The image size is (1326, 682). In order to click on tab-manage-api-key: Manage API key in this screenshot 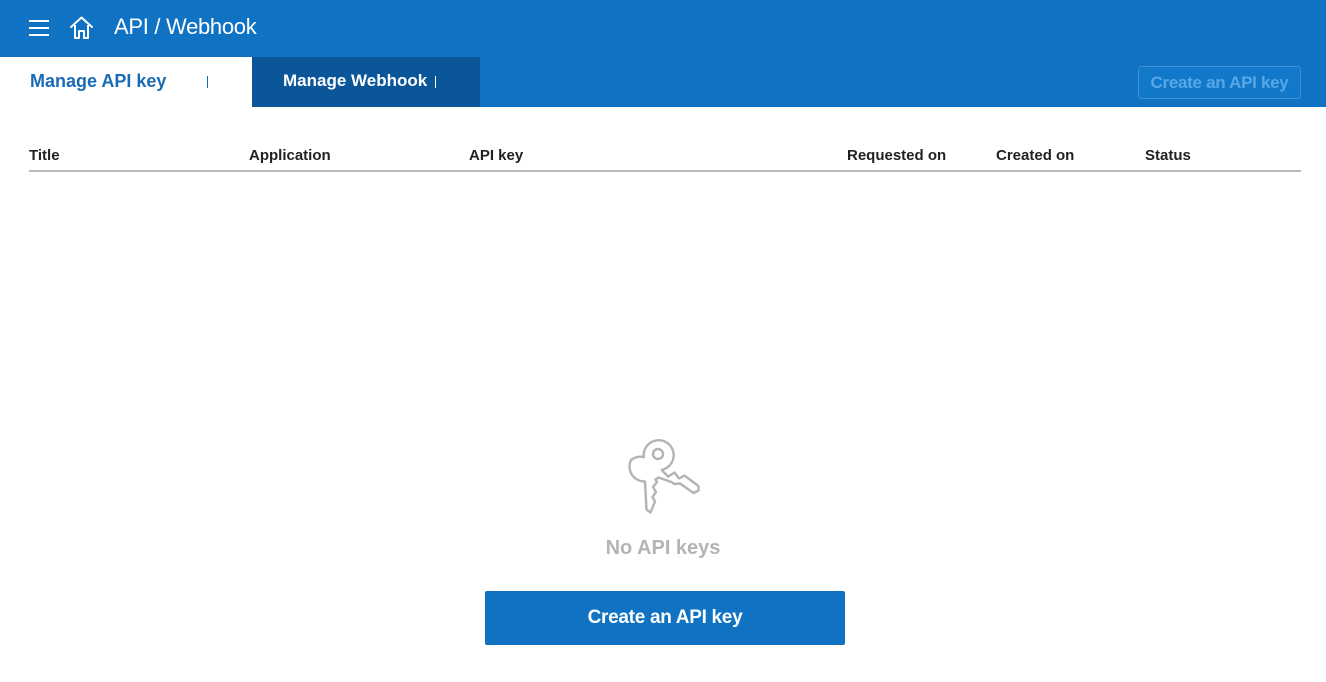, I will do `click(126, 82)`.